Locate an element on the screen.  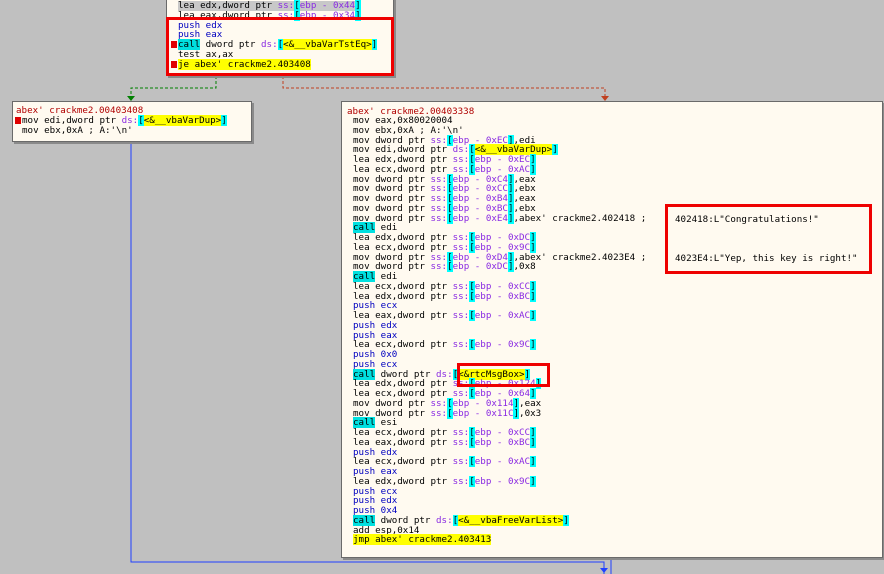
asm-operand: ,0x8 is located at coordinates (524, 267).